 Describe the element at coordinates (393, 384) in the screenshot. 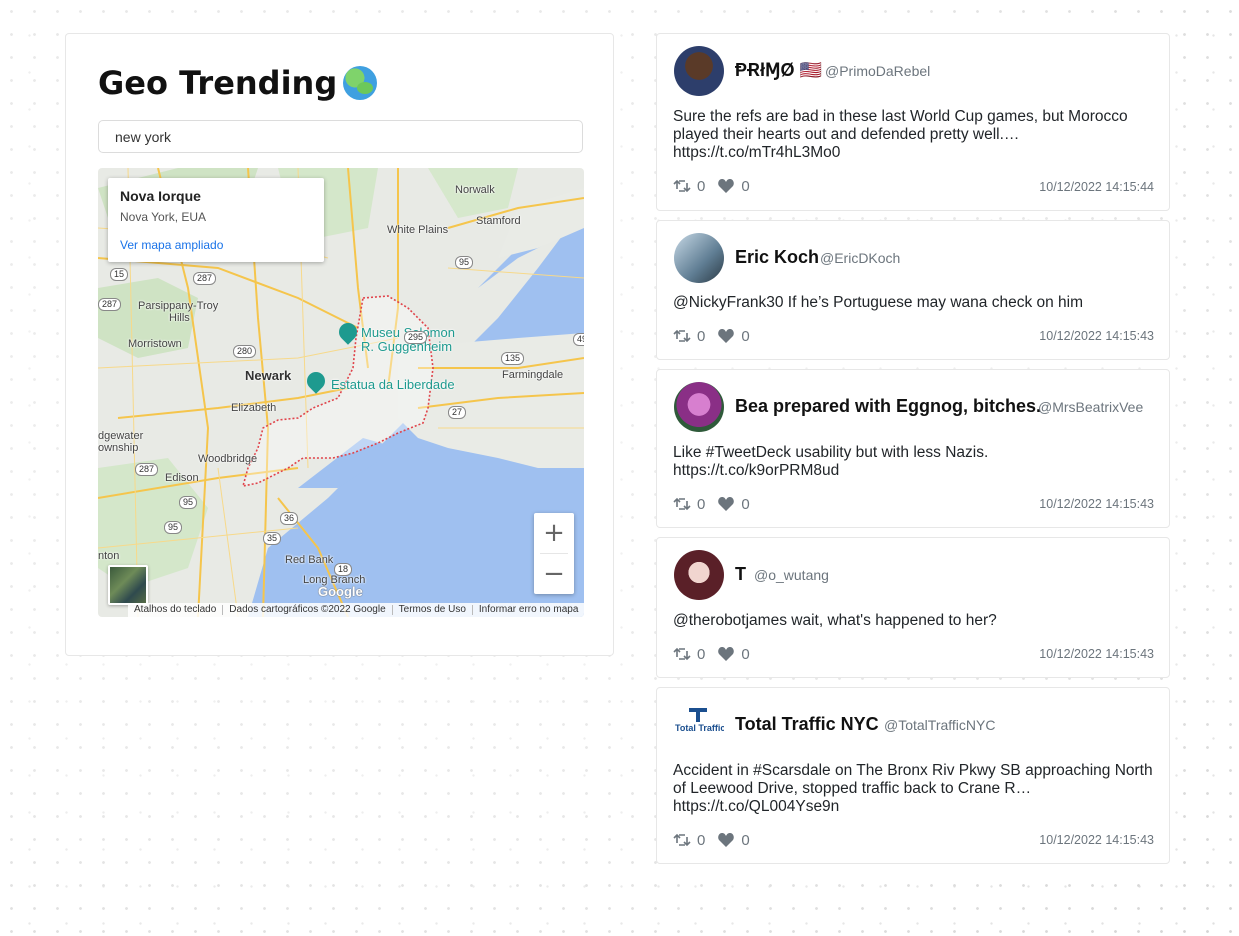

I see `map-poi-statue-of-liberty: Estatua da Liberdade` at that location.